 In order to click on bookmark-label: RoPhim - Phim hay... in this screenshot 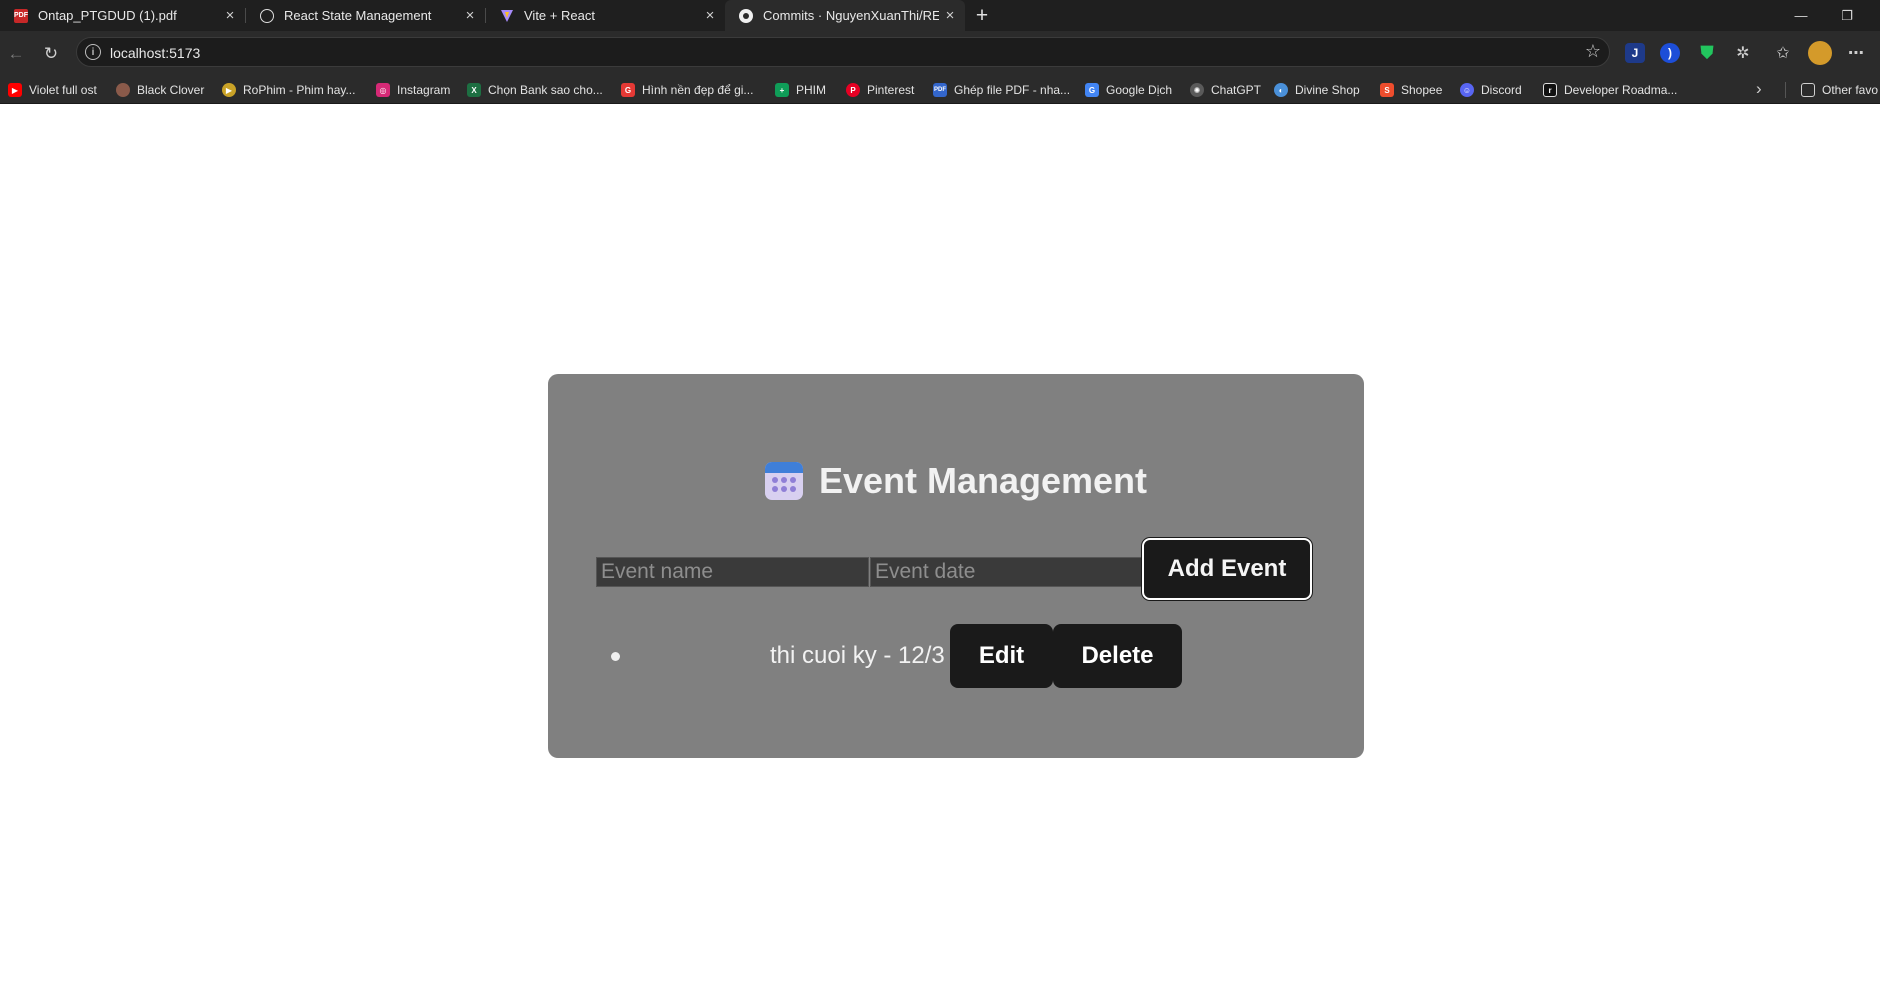, I will do `click(299, 90)`.